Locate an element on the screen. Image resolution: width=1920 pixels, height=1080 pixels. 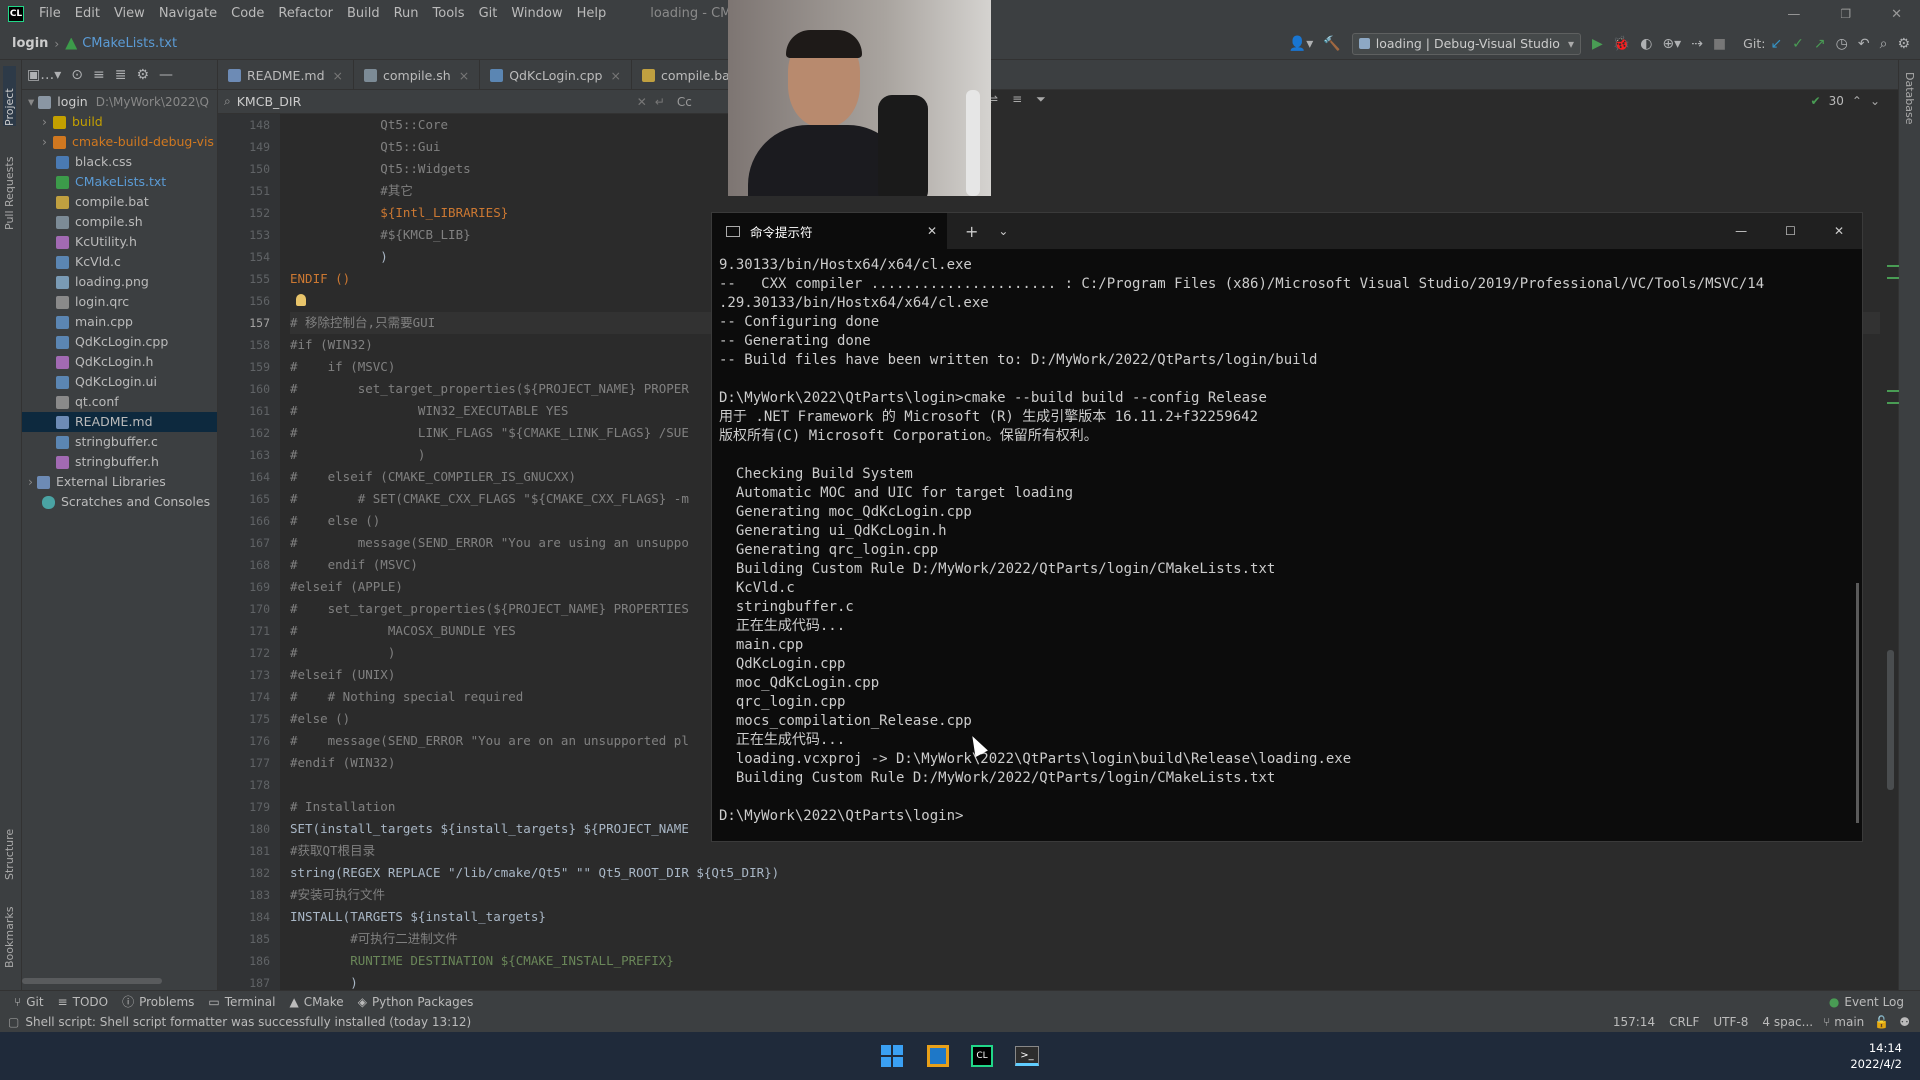
maximize-icon: ☐ is located at coordinates (1790, 231).